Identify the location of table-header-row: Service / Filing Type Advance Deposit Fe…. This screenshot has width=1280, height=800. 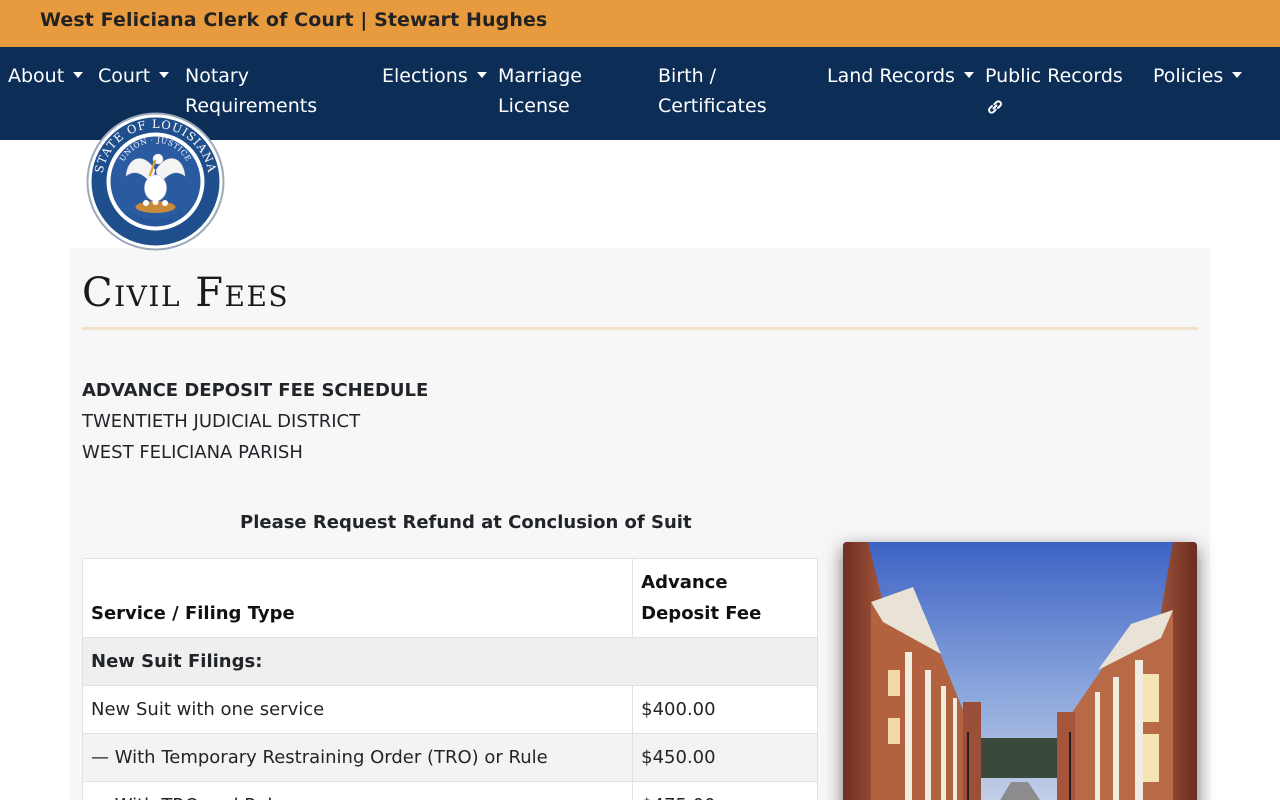
(449, 598).